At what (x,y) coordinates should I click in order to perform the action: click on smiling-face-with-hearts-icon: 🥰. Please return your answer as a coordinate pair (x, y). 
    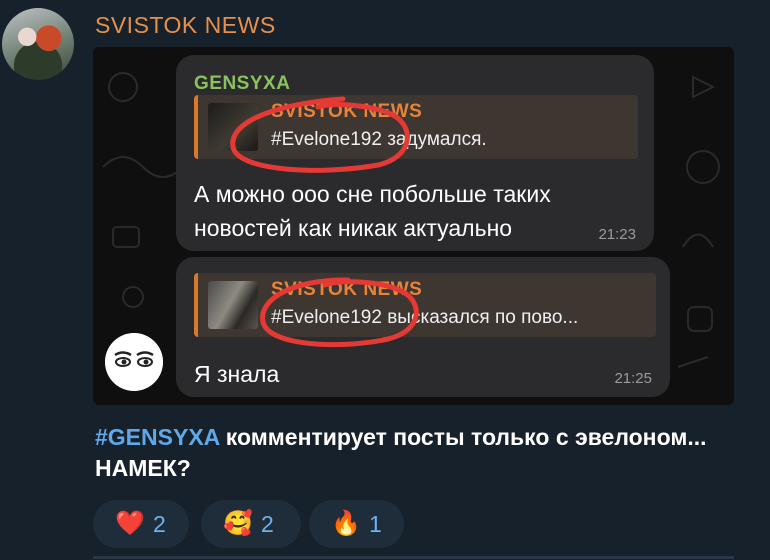
    Looking at the image, I should click on (238, 523).